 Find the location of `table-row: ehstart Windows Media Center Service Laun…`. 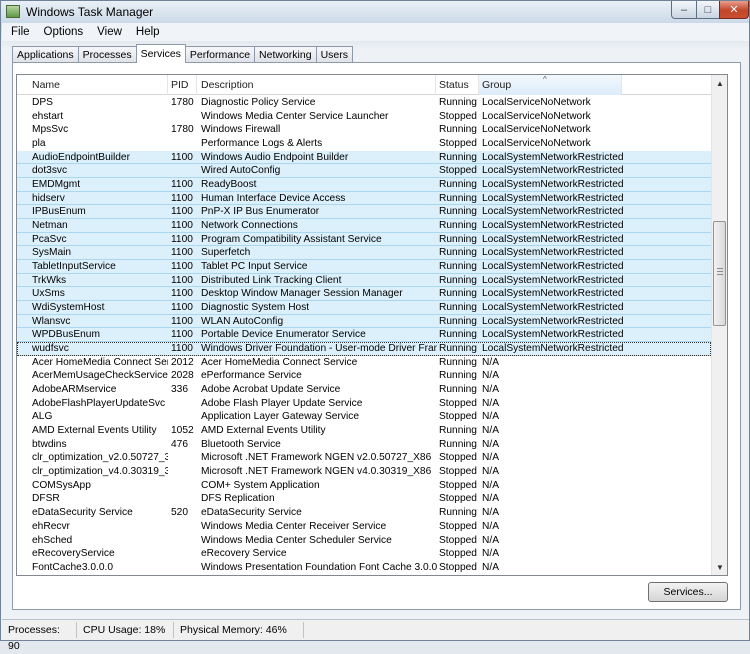

table-row: ehstart Windows Media Center Service Laun… is located at coordinates (364, 117).